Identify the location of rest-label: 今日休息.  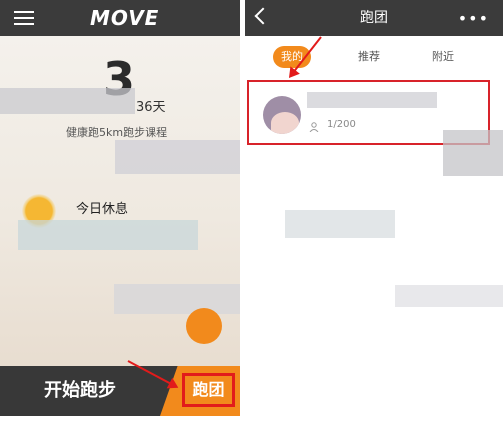
(102, 209).